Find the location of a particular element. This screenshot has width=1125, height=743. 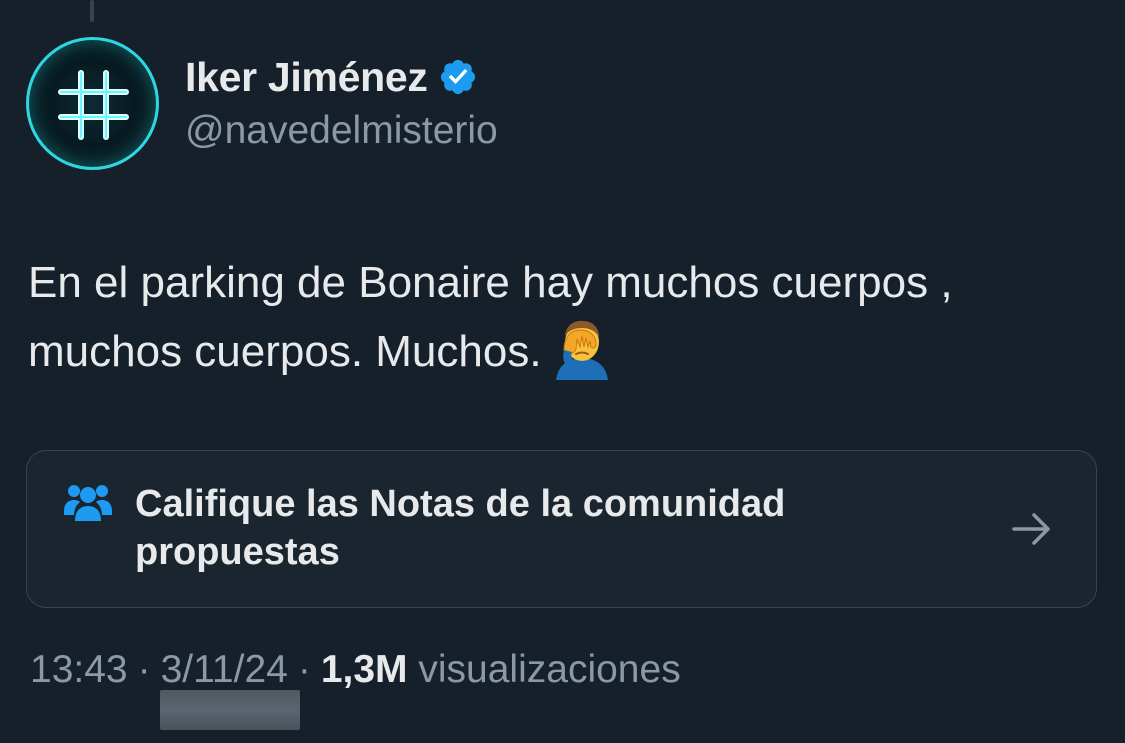

verified-badge-icon is located at coordinates (458, 77).